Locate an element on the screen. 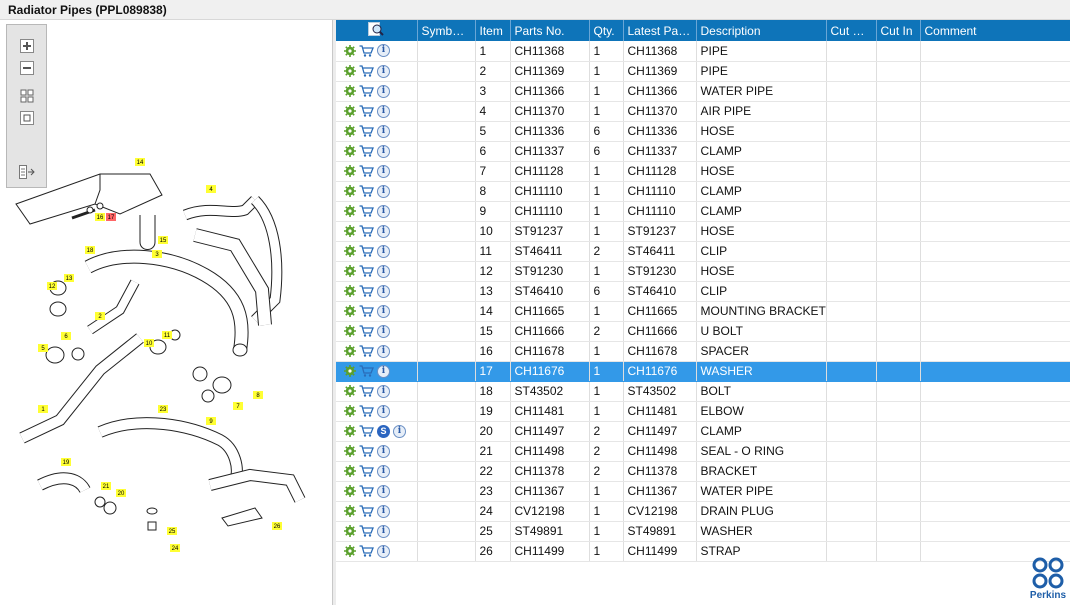 The image size is (1070, 605). search-filter-icon is located at coordinates (376, 29).